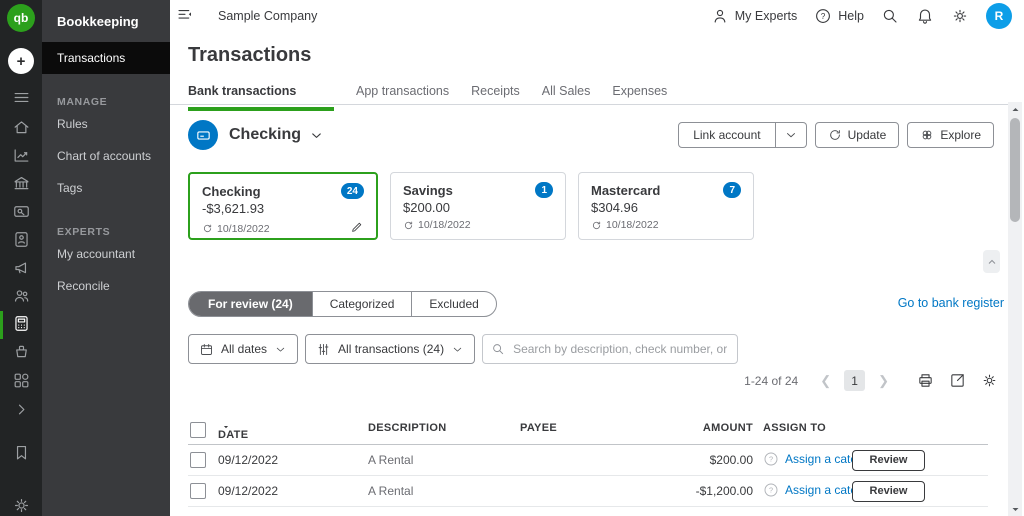 Image resolution: width=1024 pixels, height=516 pixels. What do you see at coordinates (960, 16) in the screenshot?
I see `settings-gear-icon` at bounding box center [960, 16].